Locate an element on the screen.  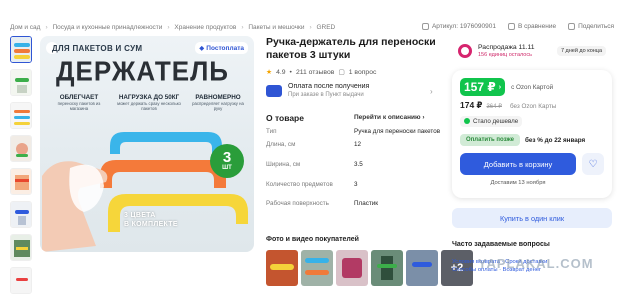
article-label: Артикул: 1976090901 is located at coordinates (463, 26).